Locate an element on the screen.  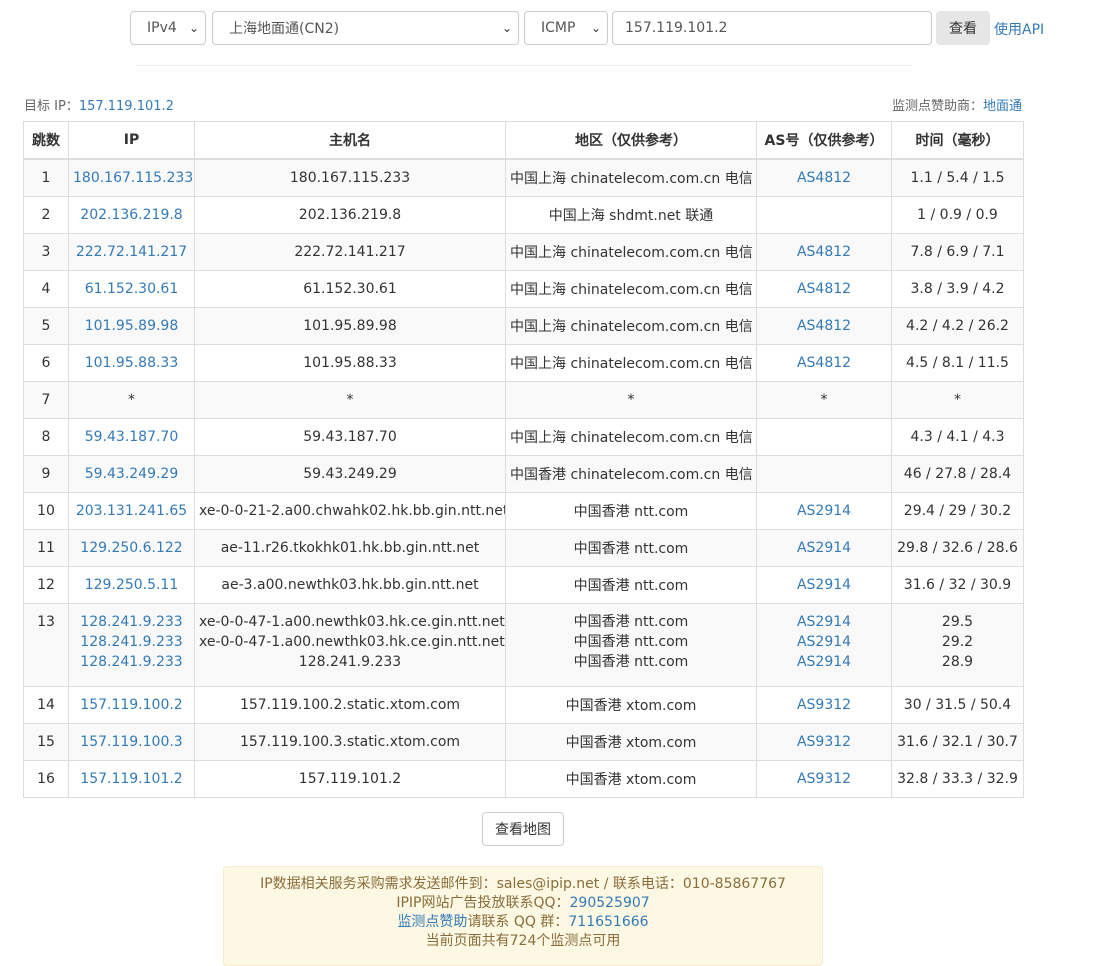
query-button: 查看 is located at coordinates (963, 28).